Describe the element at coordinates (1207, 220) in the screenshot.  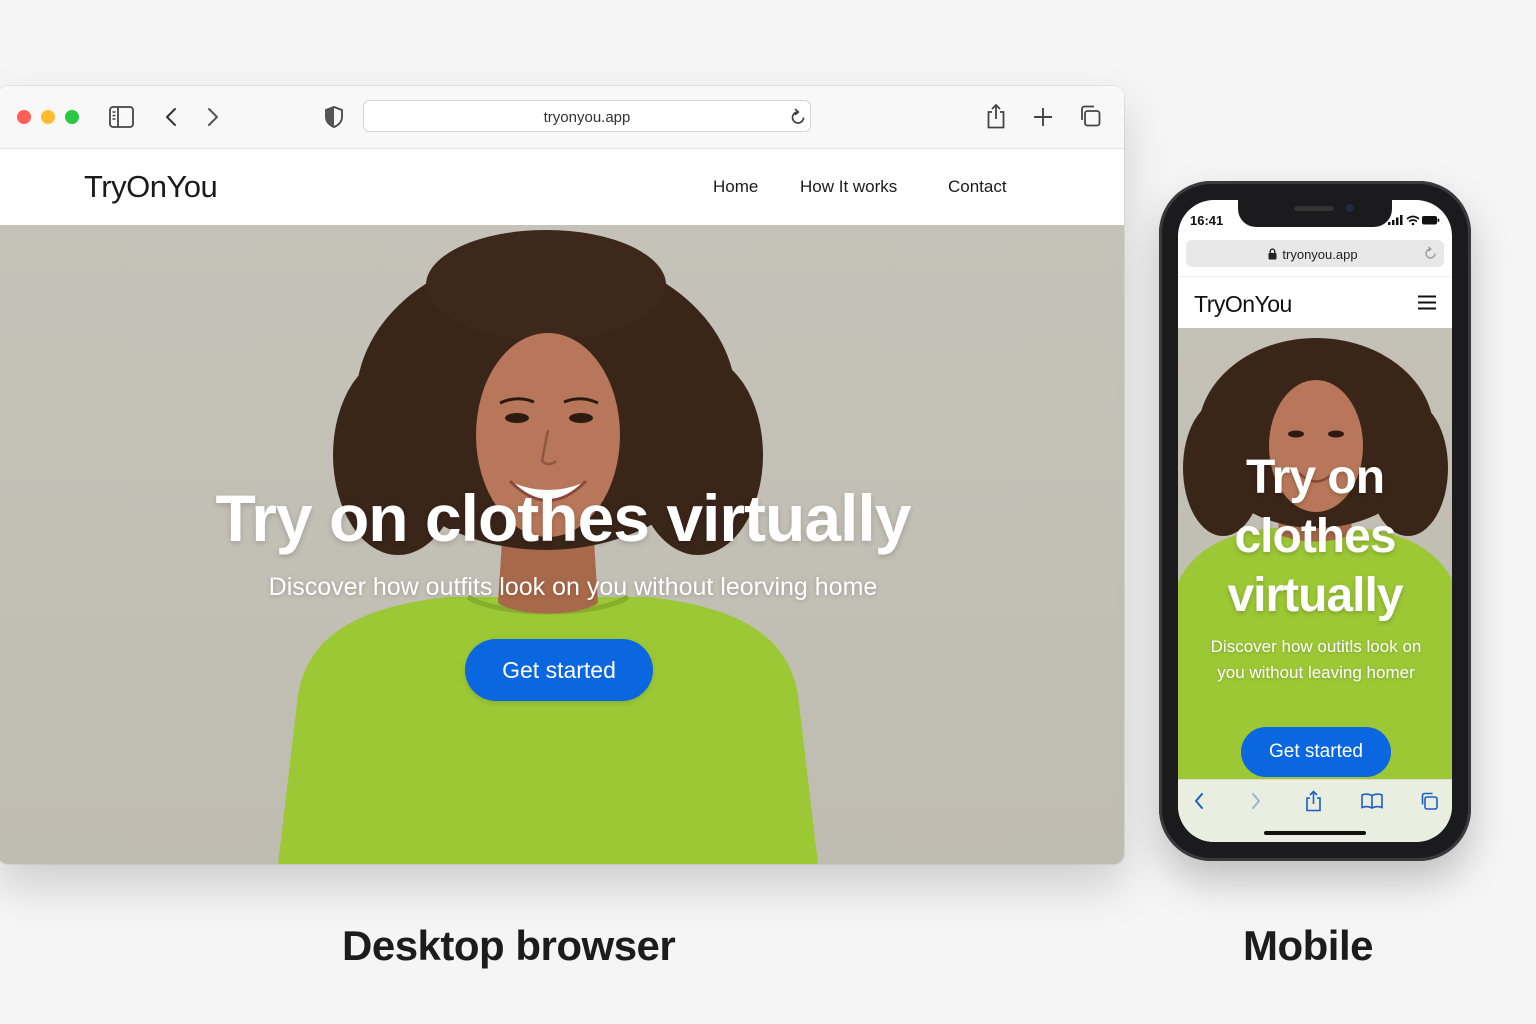
I see `status-time: 16:41` at that location.